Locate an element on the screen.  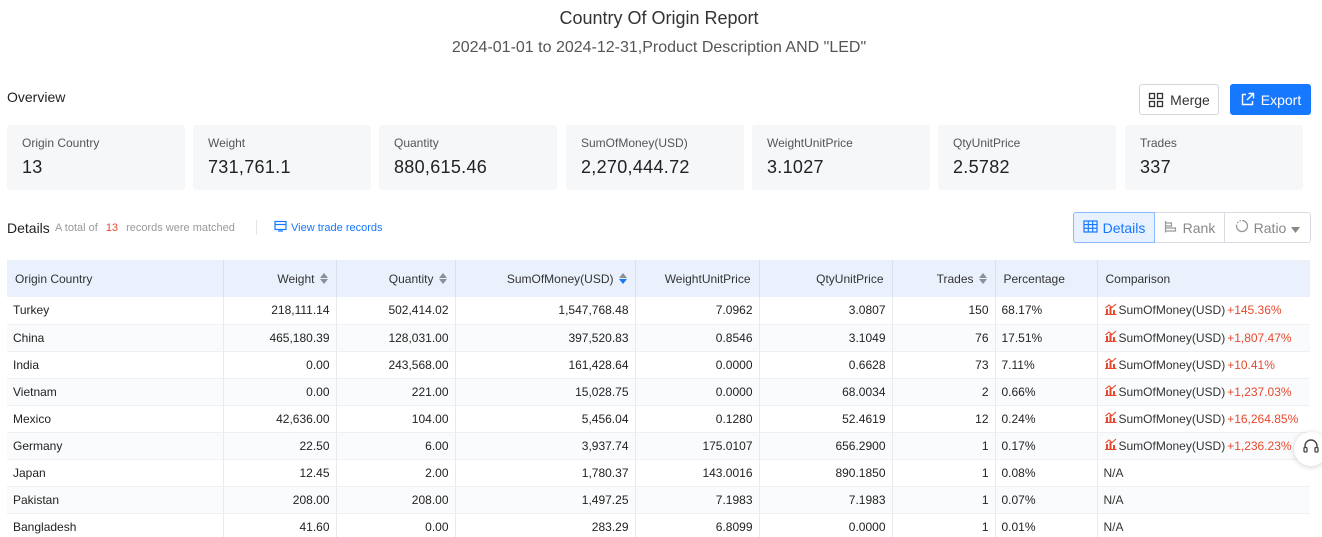
cell-percentage: 0.17% is located at coordinates (1046, 446).